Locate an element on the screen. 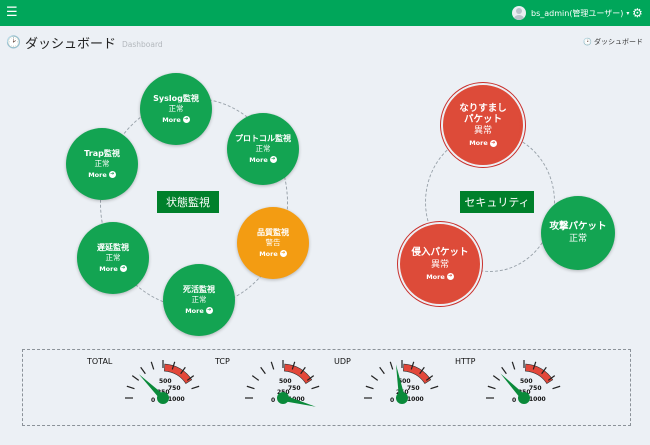  node-title: プロトコル監視 is located at coordinates (263, 139).